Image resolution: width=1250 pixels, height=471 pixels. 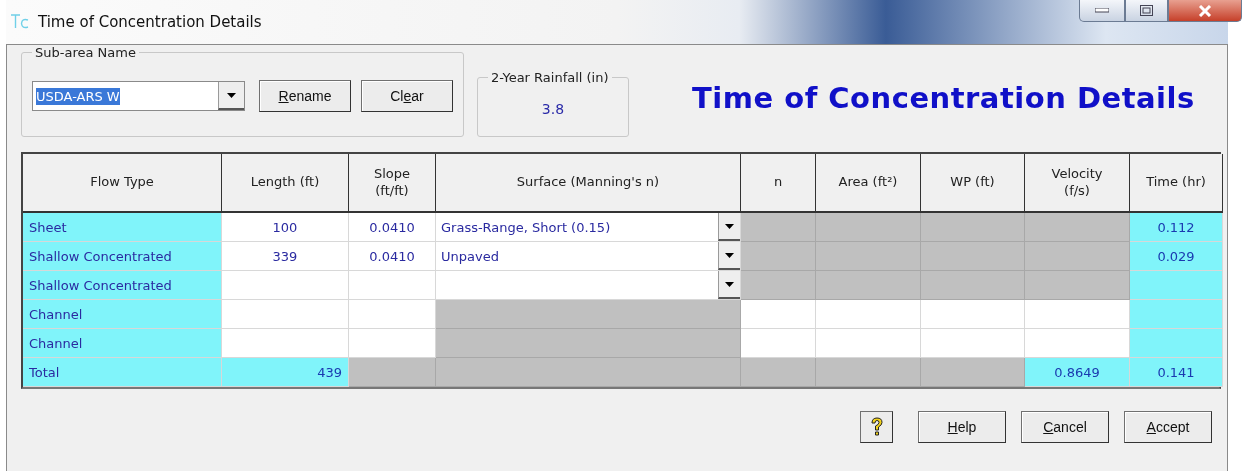 I want to click on total-cell: 439, so click(x=285, y=372).